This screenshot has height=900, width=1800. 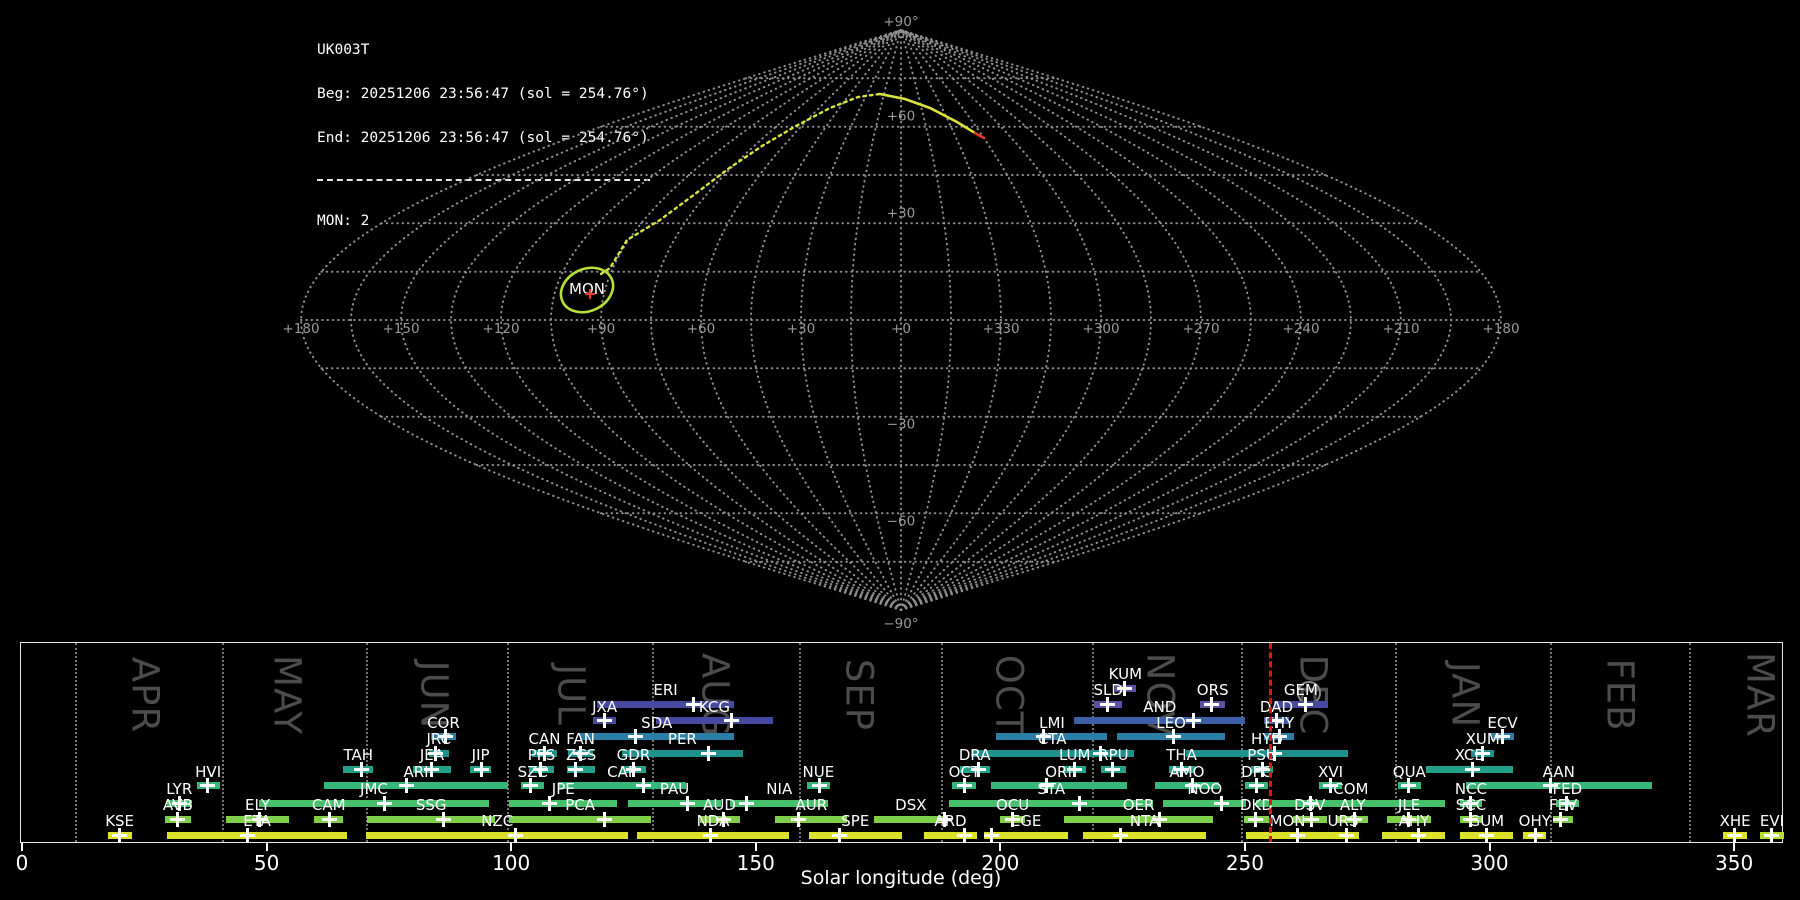 What do you see at coordinates (1409, 805) in the screenshot?
I see `shower-label-jle: JLE` at bounding box center [1409, 805].